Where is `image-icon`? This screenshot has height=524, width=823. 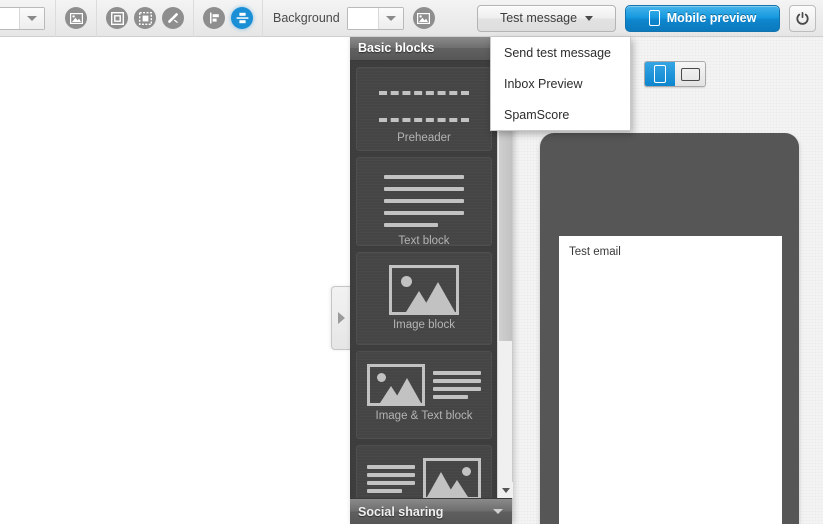
image-icon is located at coordinates (76, 18).